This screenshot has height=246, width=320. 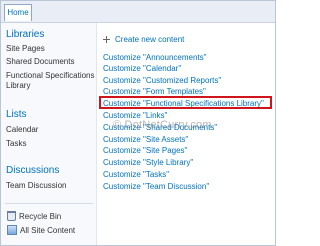 What do you see at coordinates (49, 203) in the screenshot?
I see `nav-divider` at bounding box center [49, 203].